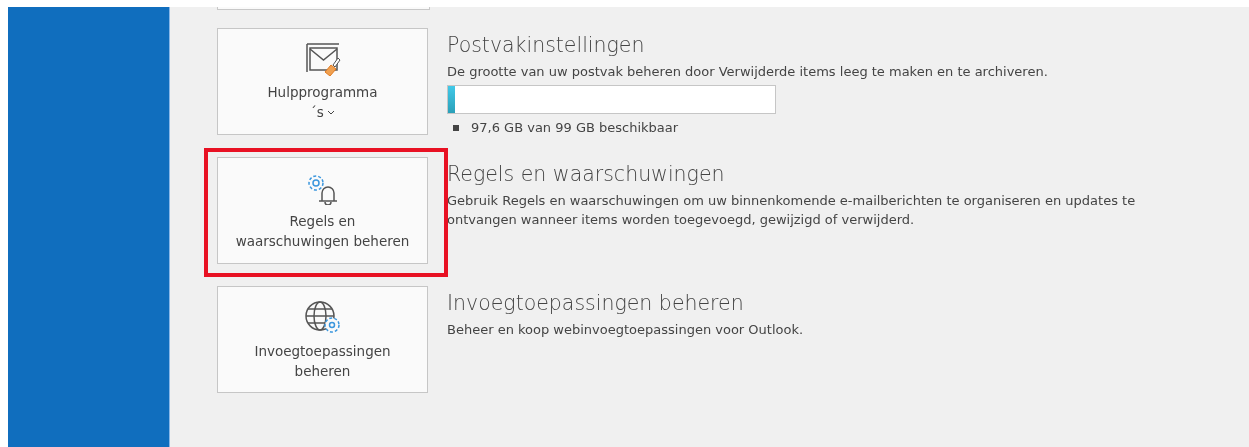 The height and width of the screenshot is (447, 1249). I want to click on section-description: Gebruik Regels en waarschuwingen om uw binnenkomende e-mailberichten te organiseren en updates te ontvangen wanneer items worden toegevoegd, gewijzigd of verwijderd., so click(792, 210).